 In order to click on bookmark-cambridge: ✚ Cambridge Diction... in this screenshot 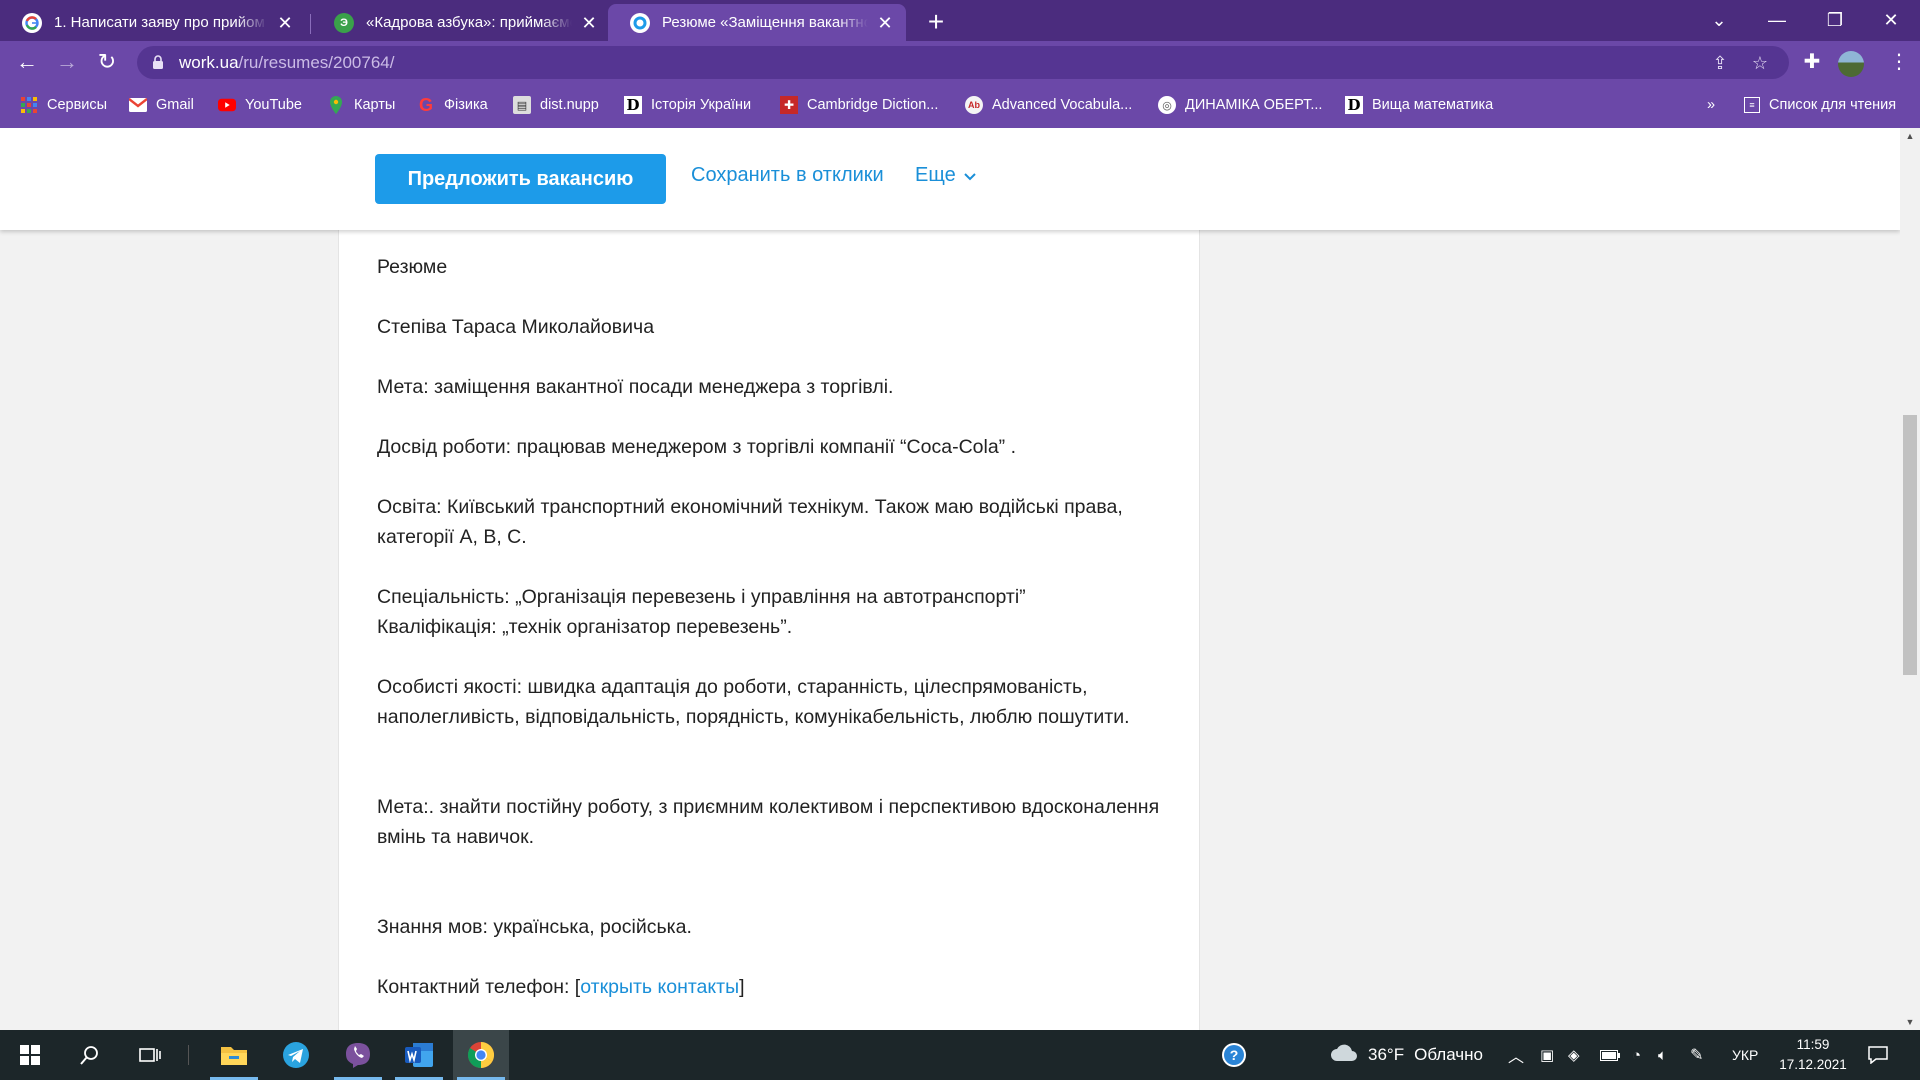, I will do `click(859, 105)`.